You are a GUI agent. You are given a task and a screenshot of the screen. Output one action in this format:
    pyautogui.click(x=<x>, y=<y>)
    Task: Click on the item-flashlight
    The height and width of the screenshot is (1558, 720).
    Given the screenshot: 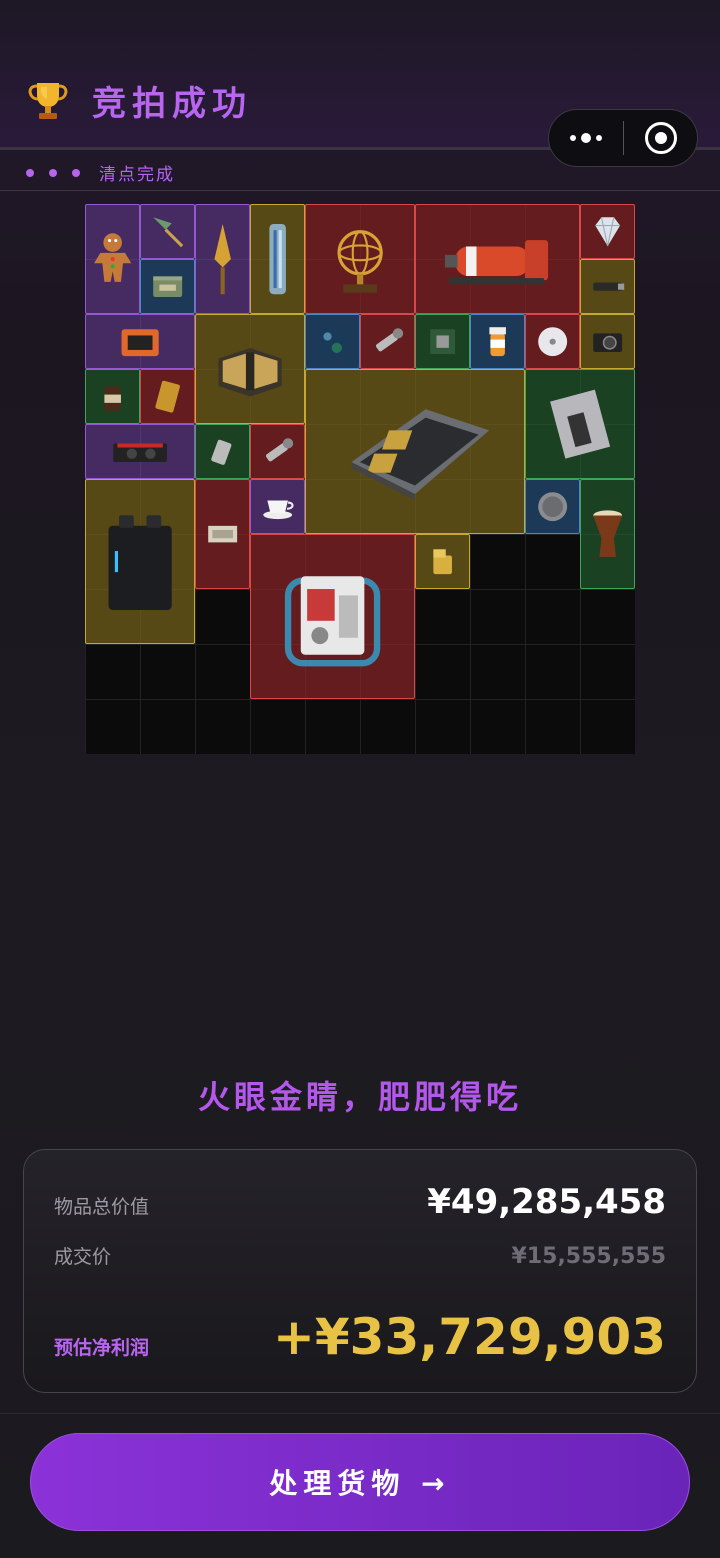 What is the action you would take?
    pyautogui.click(x=387, y=341)
    